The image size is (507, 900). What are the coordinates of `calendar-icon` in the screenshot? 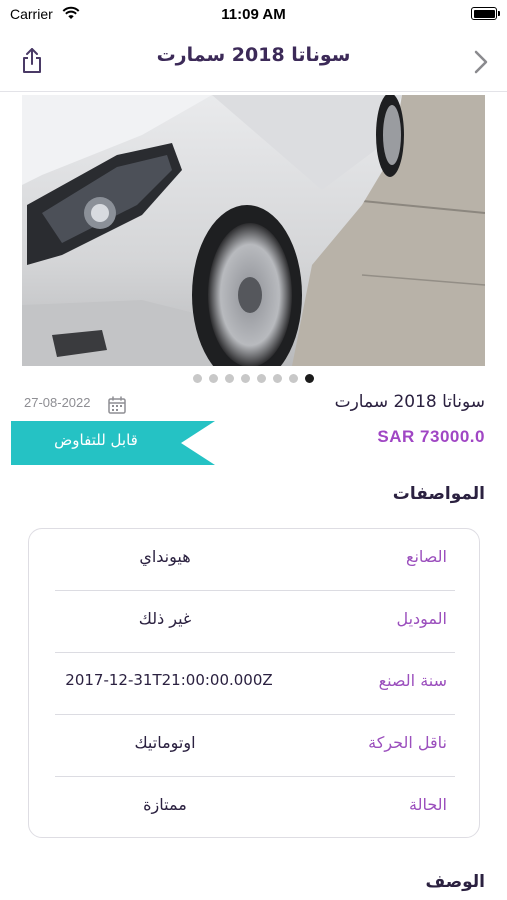 It's located at (117, 405).